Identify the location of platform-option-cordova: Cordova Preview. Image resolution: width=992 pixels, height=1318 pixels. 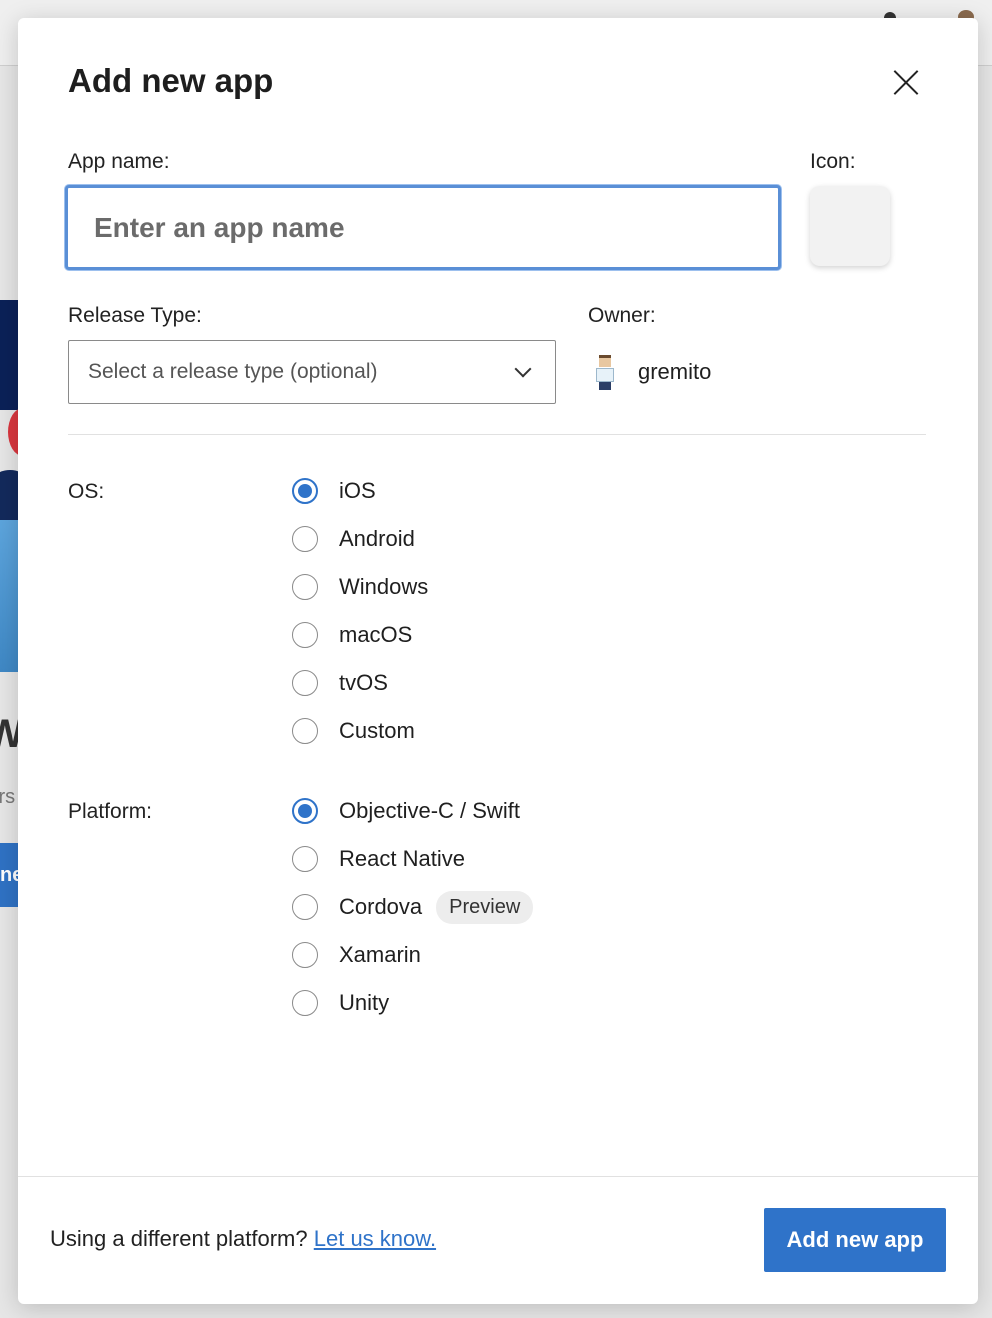
(413, 907).